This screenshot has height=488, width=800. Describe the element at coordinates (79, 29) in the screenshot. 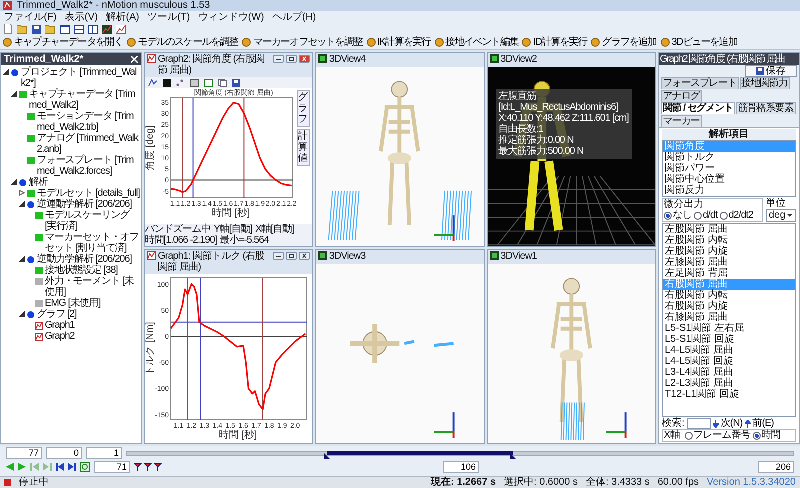

I see `tile-horizontal-icon` at that location.